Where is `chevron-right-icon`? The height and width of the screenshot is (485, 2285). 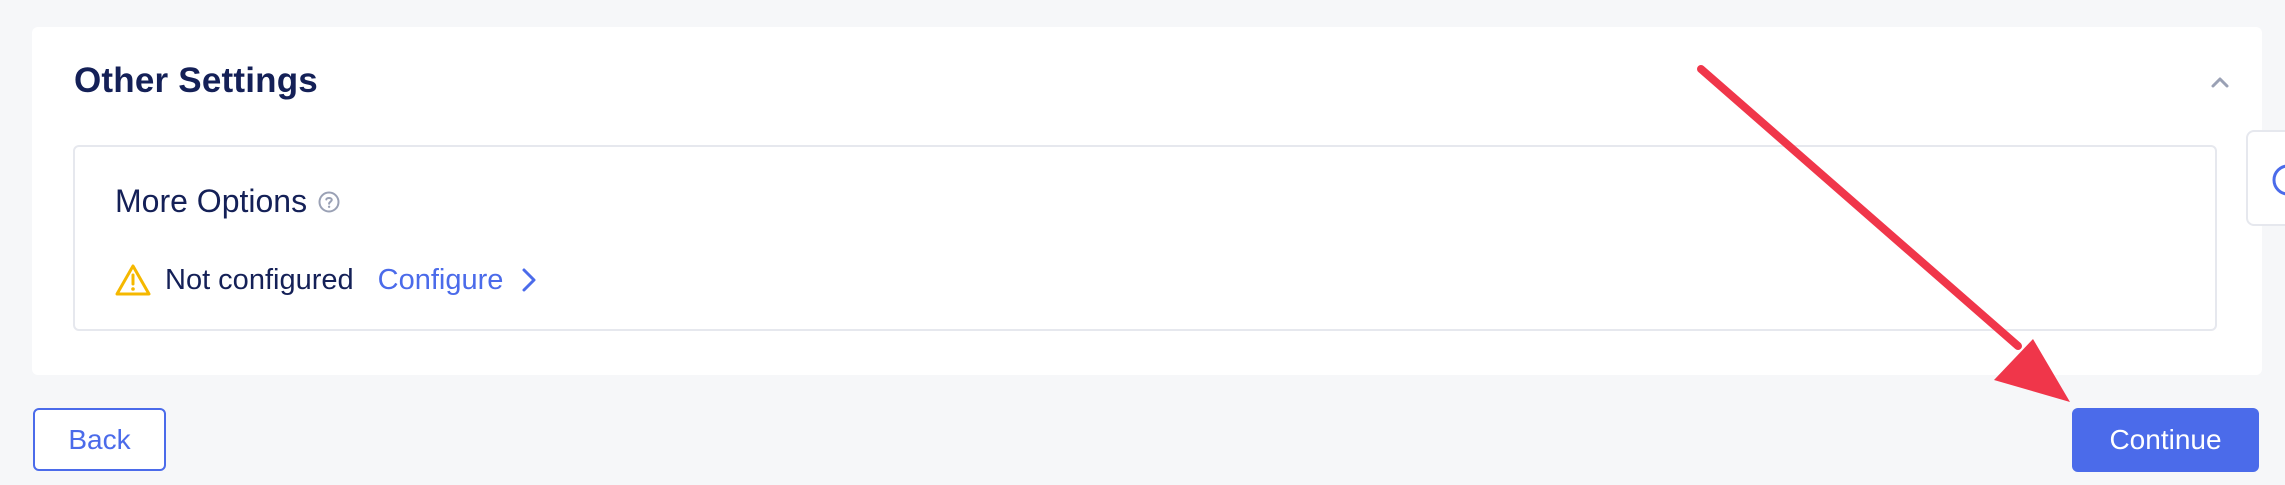
chevron-right-icon is located at coordinates (529, 280).